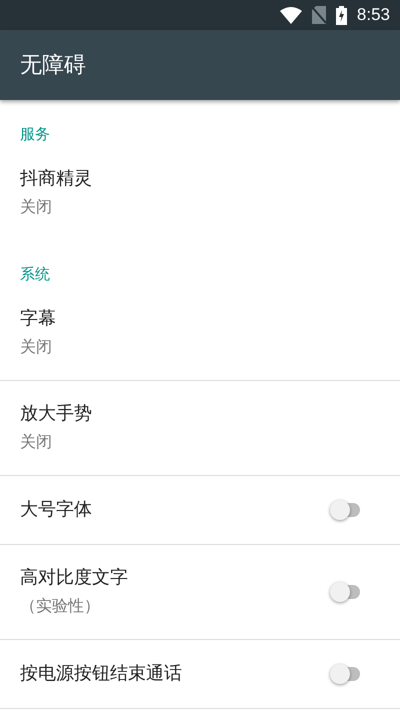 The width and height of the screenshot is (400, 711). Describe the element at coordinates (341, 15) in the screenshot. I see `battery-charging-icon` at that location.